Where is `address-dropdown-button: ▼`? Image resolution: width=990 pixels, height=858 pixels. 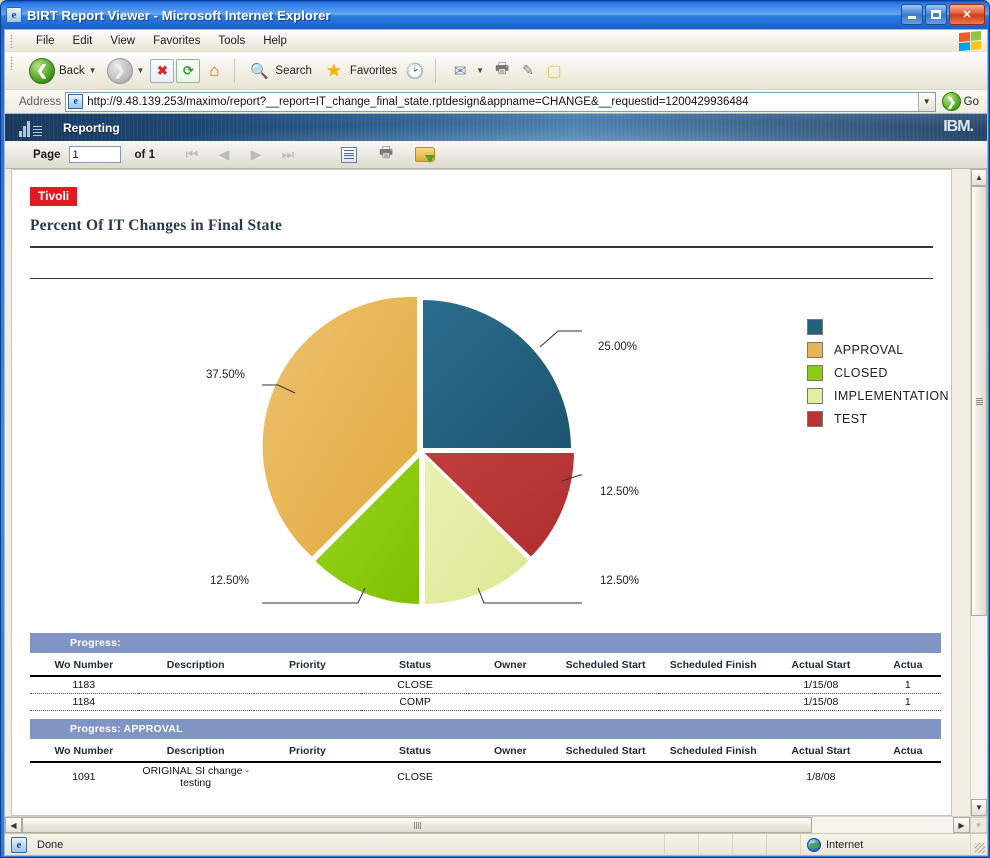
address-dropdown-button: ▼ is located at coordinates (926, 101).